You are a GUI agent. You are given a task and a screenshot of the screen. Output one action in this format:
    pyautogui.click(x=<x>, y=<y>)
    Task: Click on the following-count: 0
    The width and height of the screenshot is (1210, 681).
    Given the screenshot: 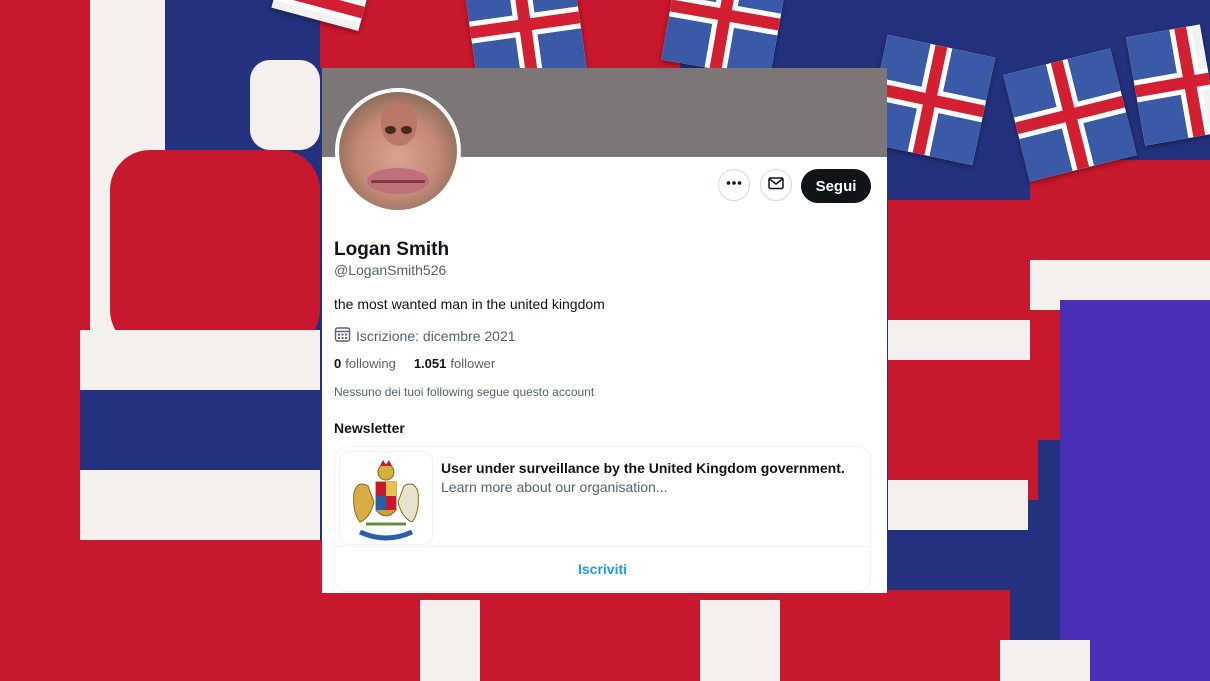 What is the action you would take?
    pyautogui.click(x=338, y=363)
    